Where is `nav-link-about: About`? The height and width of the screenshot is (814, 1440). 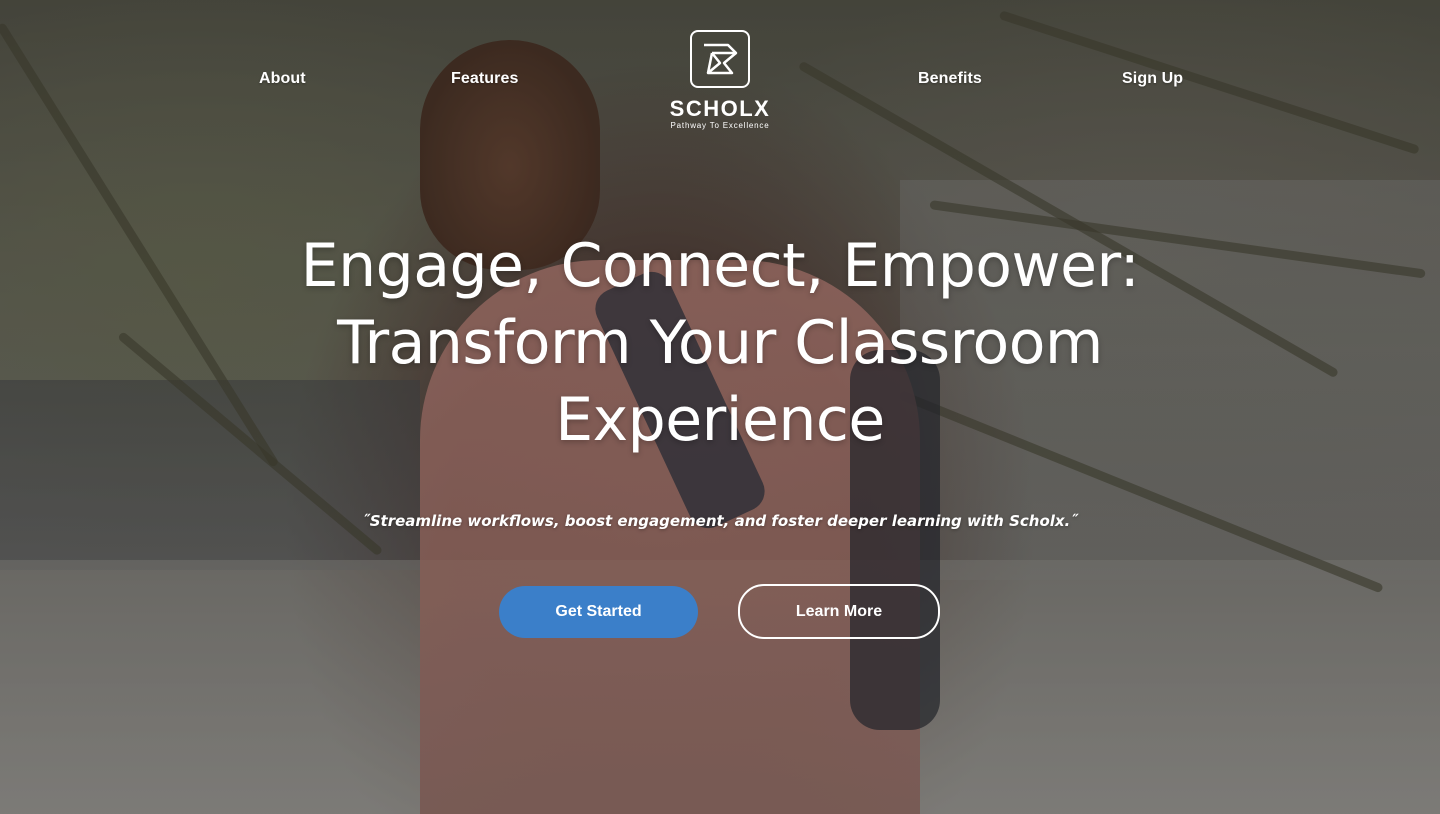 nav-link-about: About is located at coordinates (282, 79).